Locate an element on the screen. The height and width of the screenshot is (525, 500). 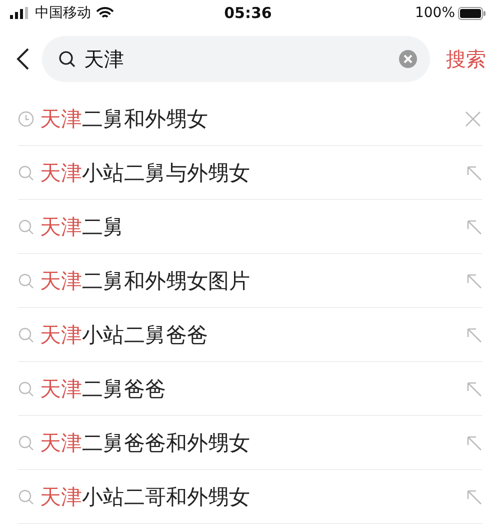
clock-icon is located at coordinates (26, 118).